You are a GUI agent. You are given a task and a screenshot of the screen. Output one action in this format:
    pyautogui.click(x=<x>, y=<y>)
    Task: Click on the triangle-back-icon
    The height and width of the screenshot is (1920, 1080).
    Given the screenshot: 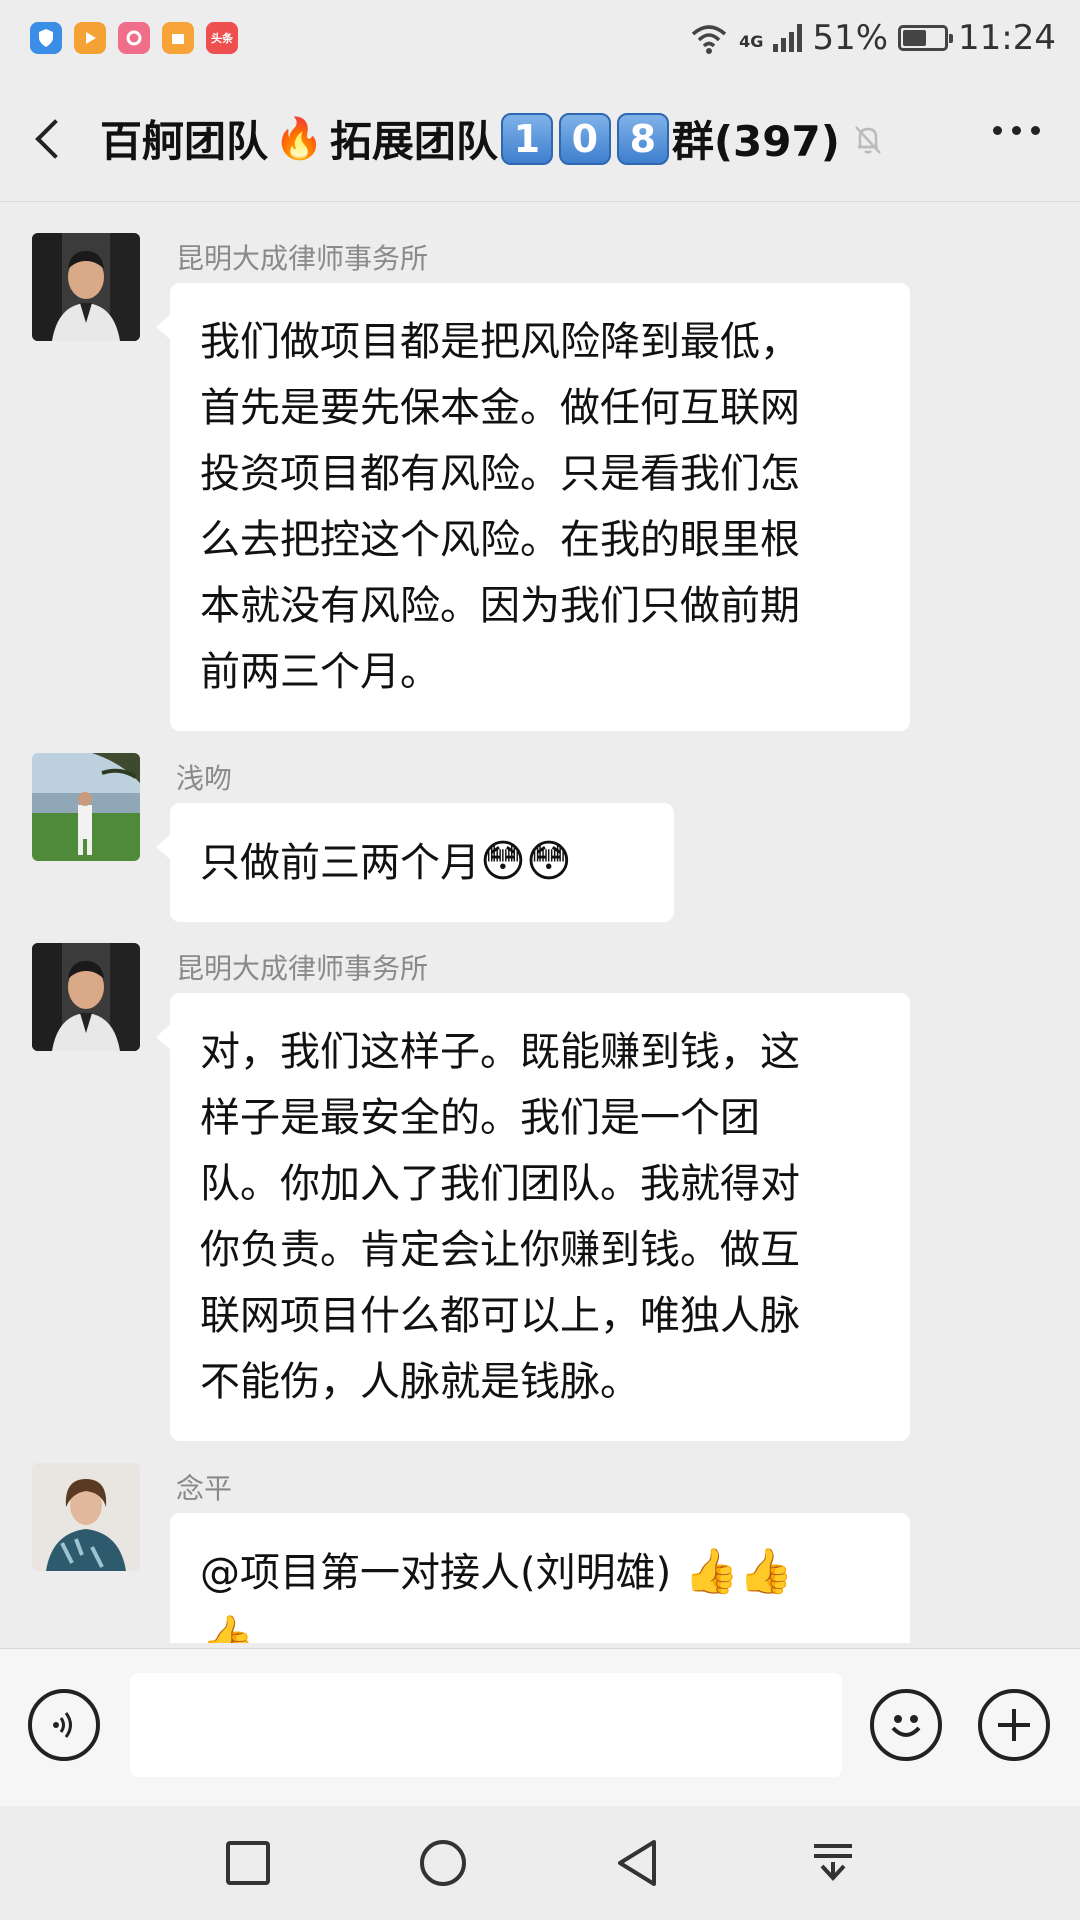 What is the action you would take?
    pyautogui.click(x=636, y=1863)
    